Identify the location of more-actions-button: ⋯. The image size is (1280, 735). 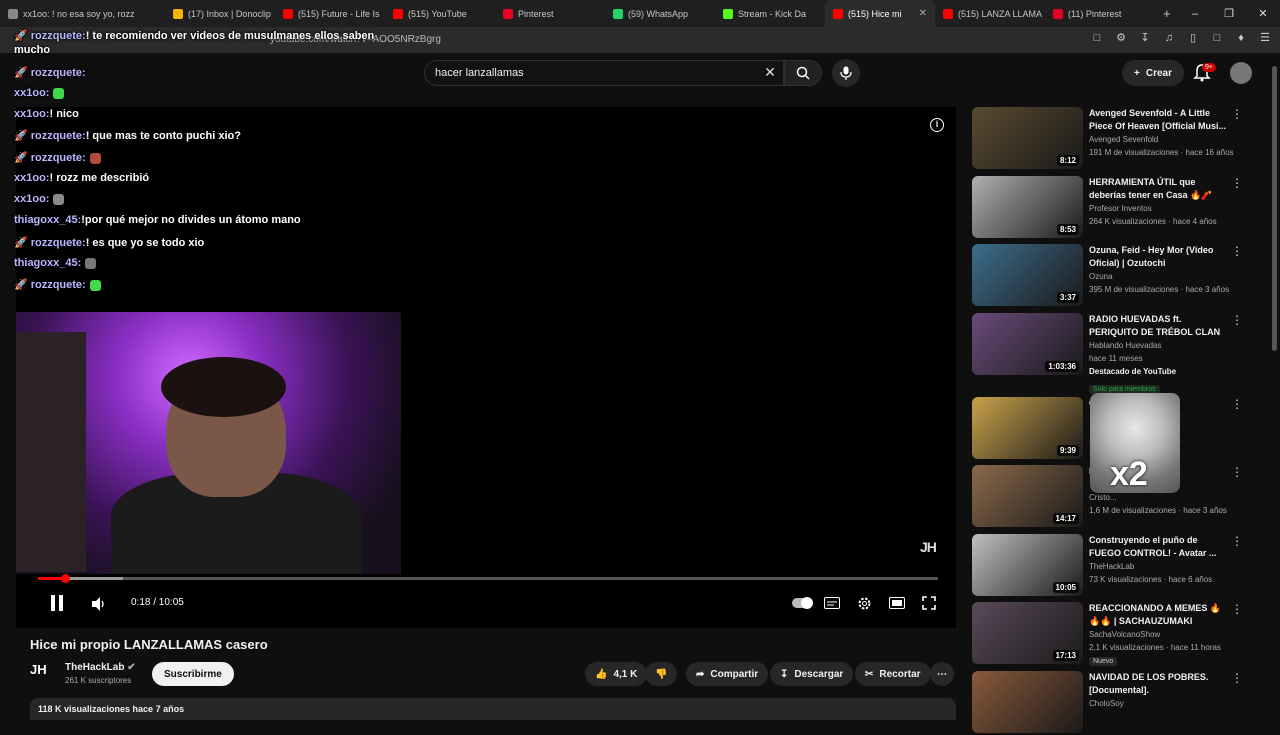
(942, 674).